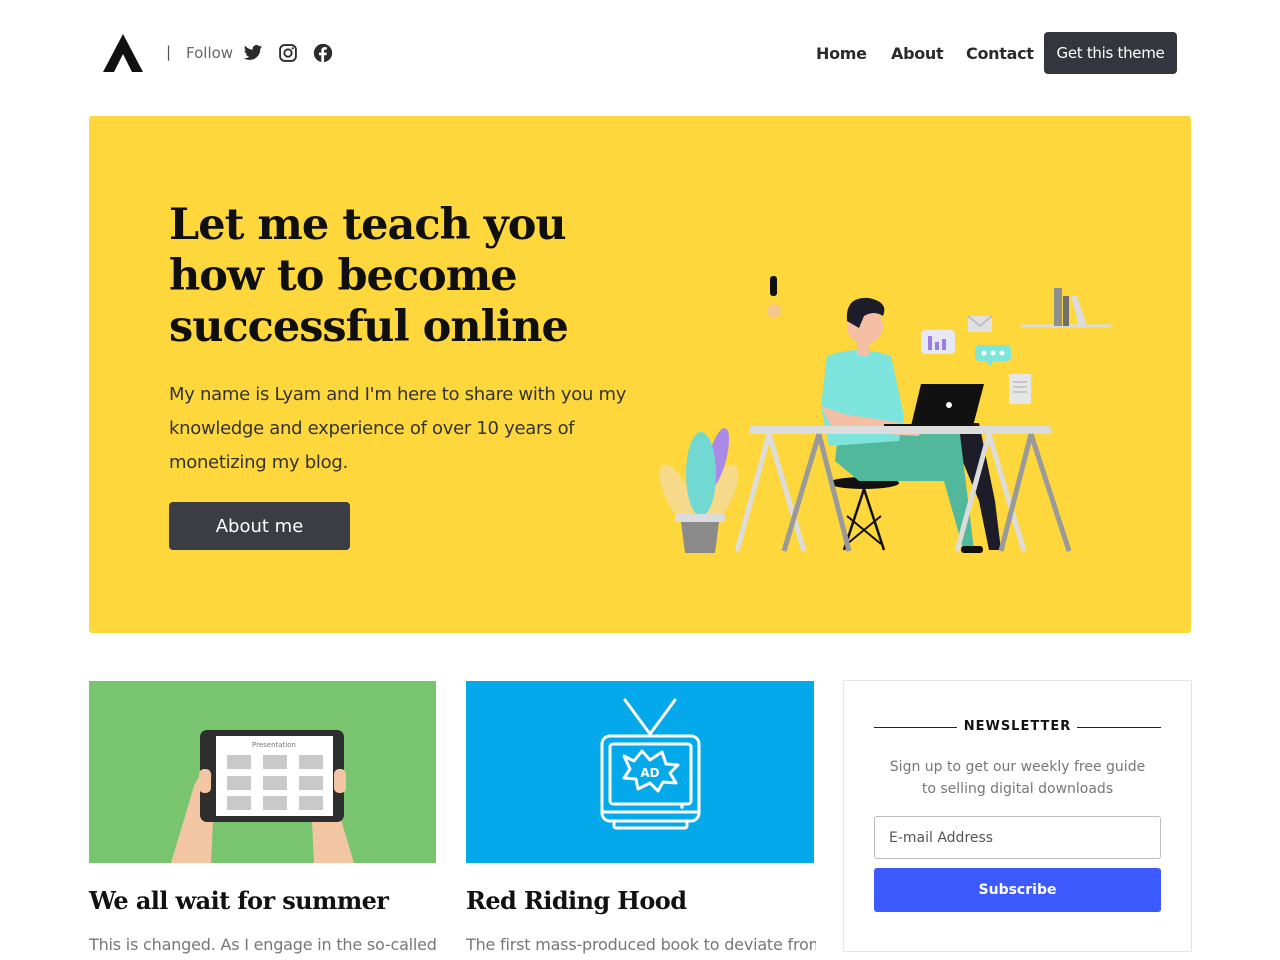 The width and height of the screenshot is (1280, 960). Describe the element at coordinates (210, 53) in the screenshot. I see `follow-label: Follow` at that location.